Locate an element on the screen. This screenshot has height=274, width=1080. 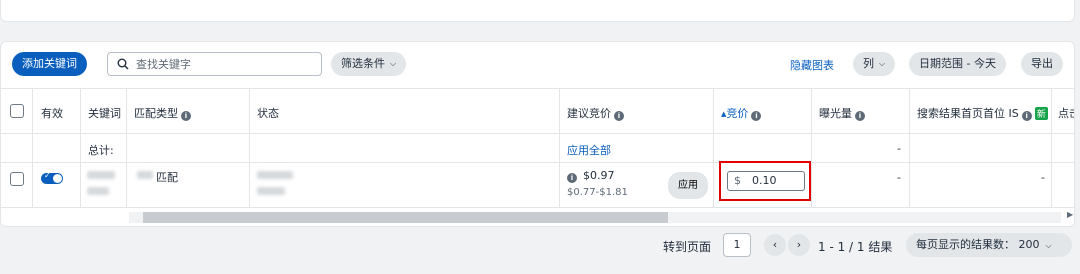
date-range-button: 日期范围 - 今天 is located at coordinates (957, 64).